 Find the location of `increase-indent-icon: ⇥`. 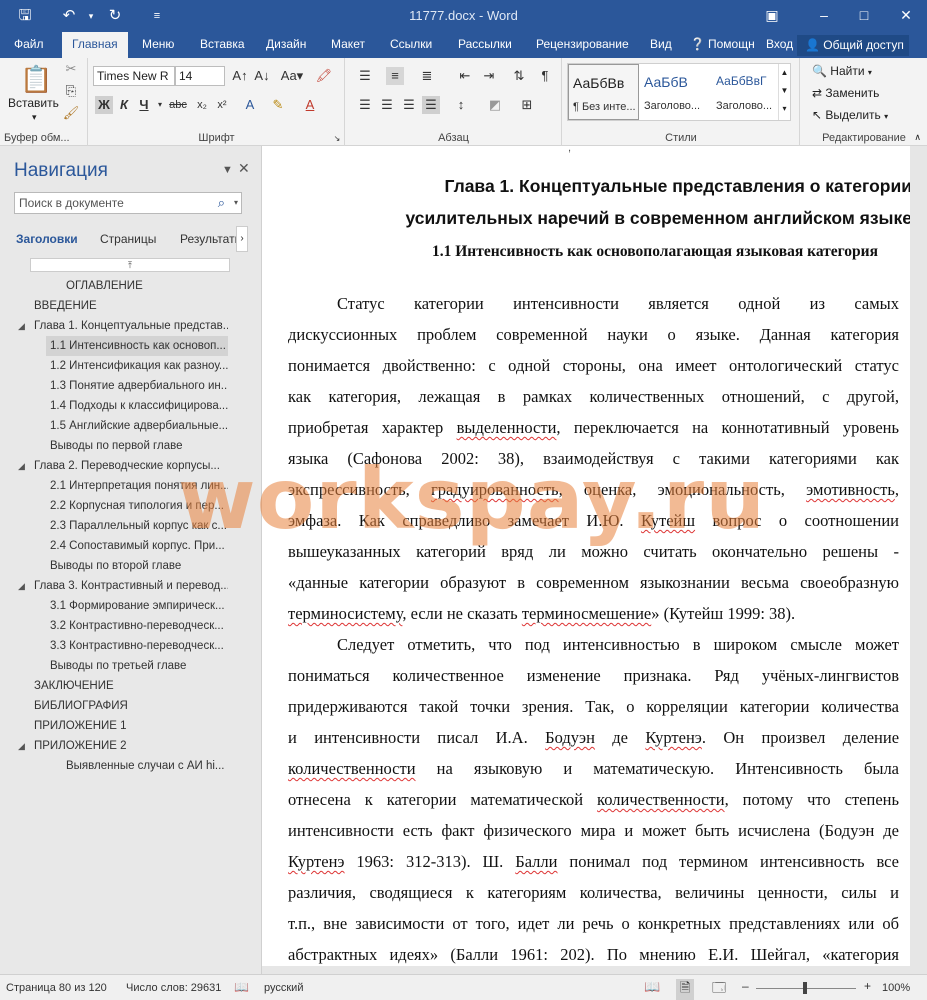

increase-indent-icon: ⇥ is located at coordinates (489, 76).